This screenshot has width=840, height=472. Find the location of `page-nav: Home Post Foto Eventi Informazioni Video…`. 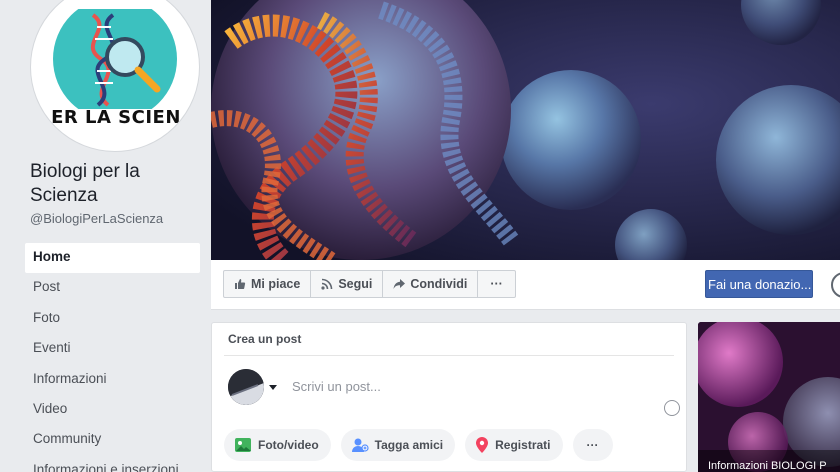

page-nav: Home Post Foto Eventi Informazioni Video… is located at coordinates (112, 357).